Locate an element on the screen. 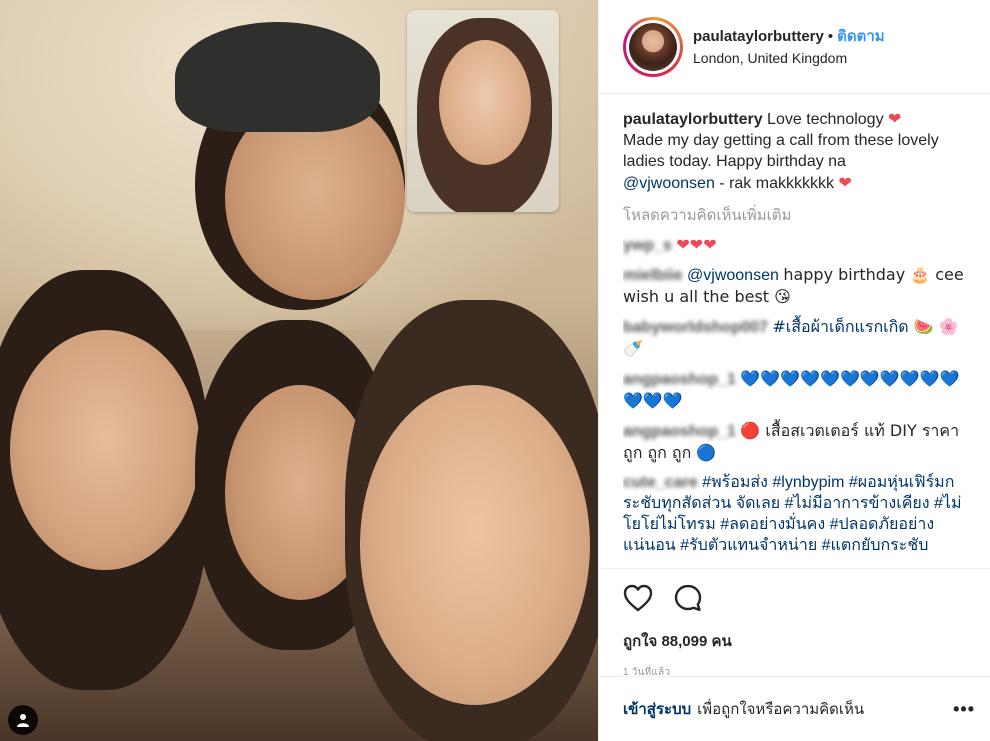 This screenshot has height=741, width=990. person-tag-icon is located at coordinates (23, 720).